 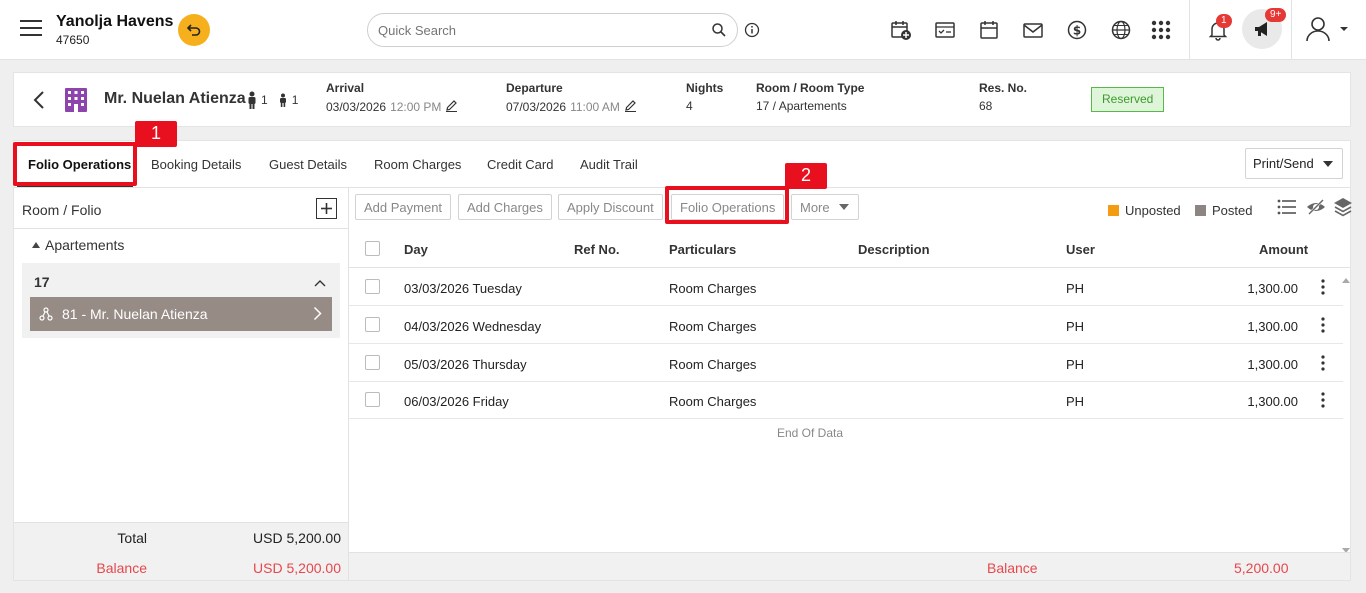 What do you see at coordinates (1153, 210) in the screenshot?
I see `unposted-label: Unposted` at bounding box center [1153, 210].